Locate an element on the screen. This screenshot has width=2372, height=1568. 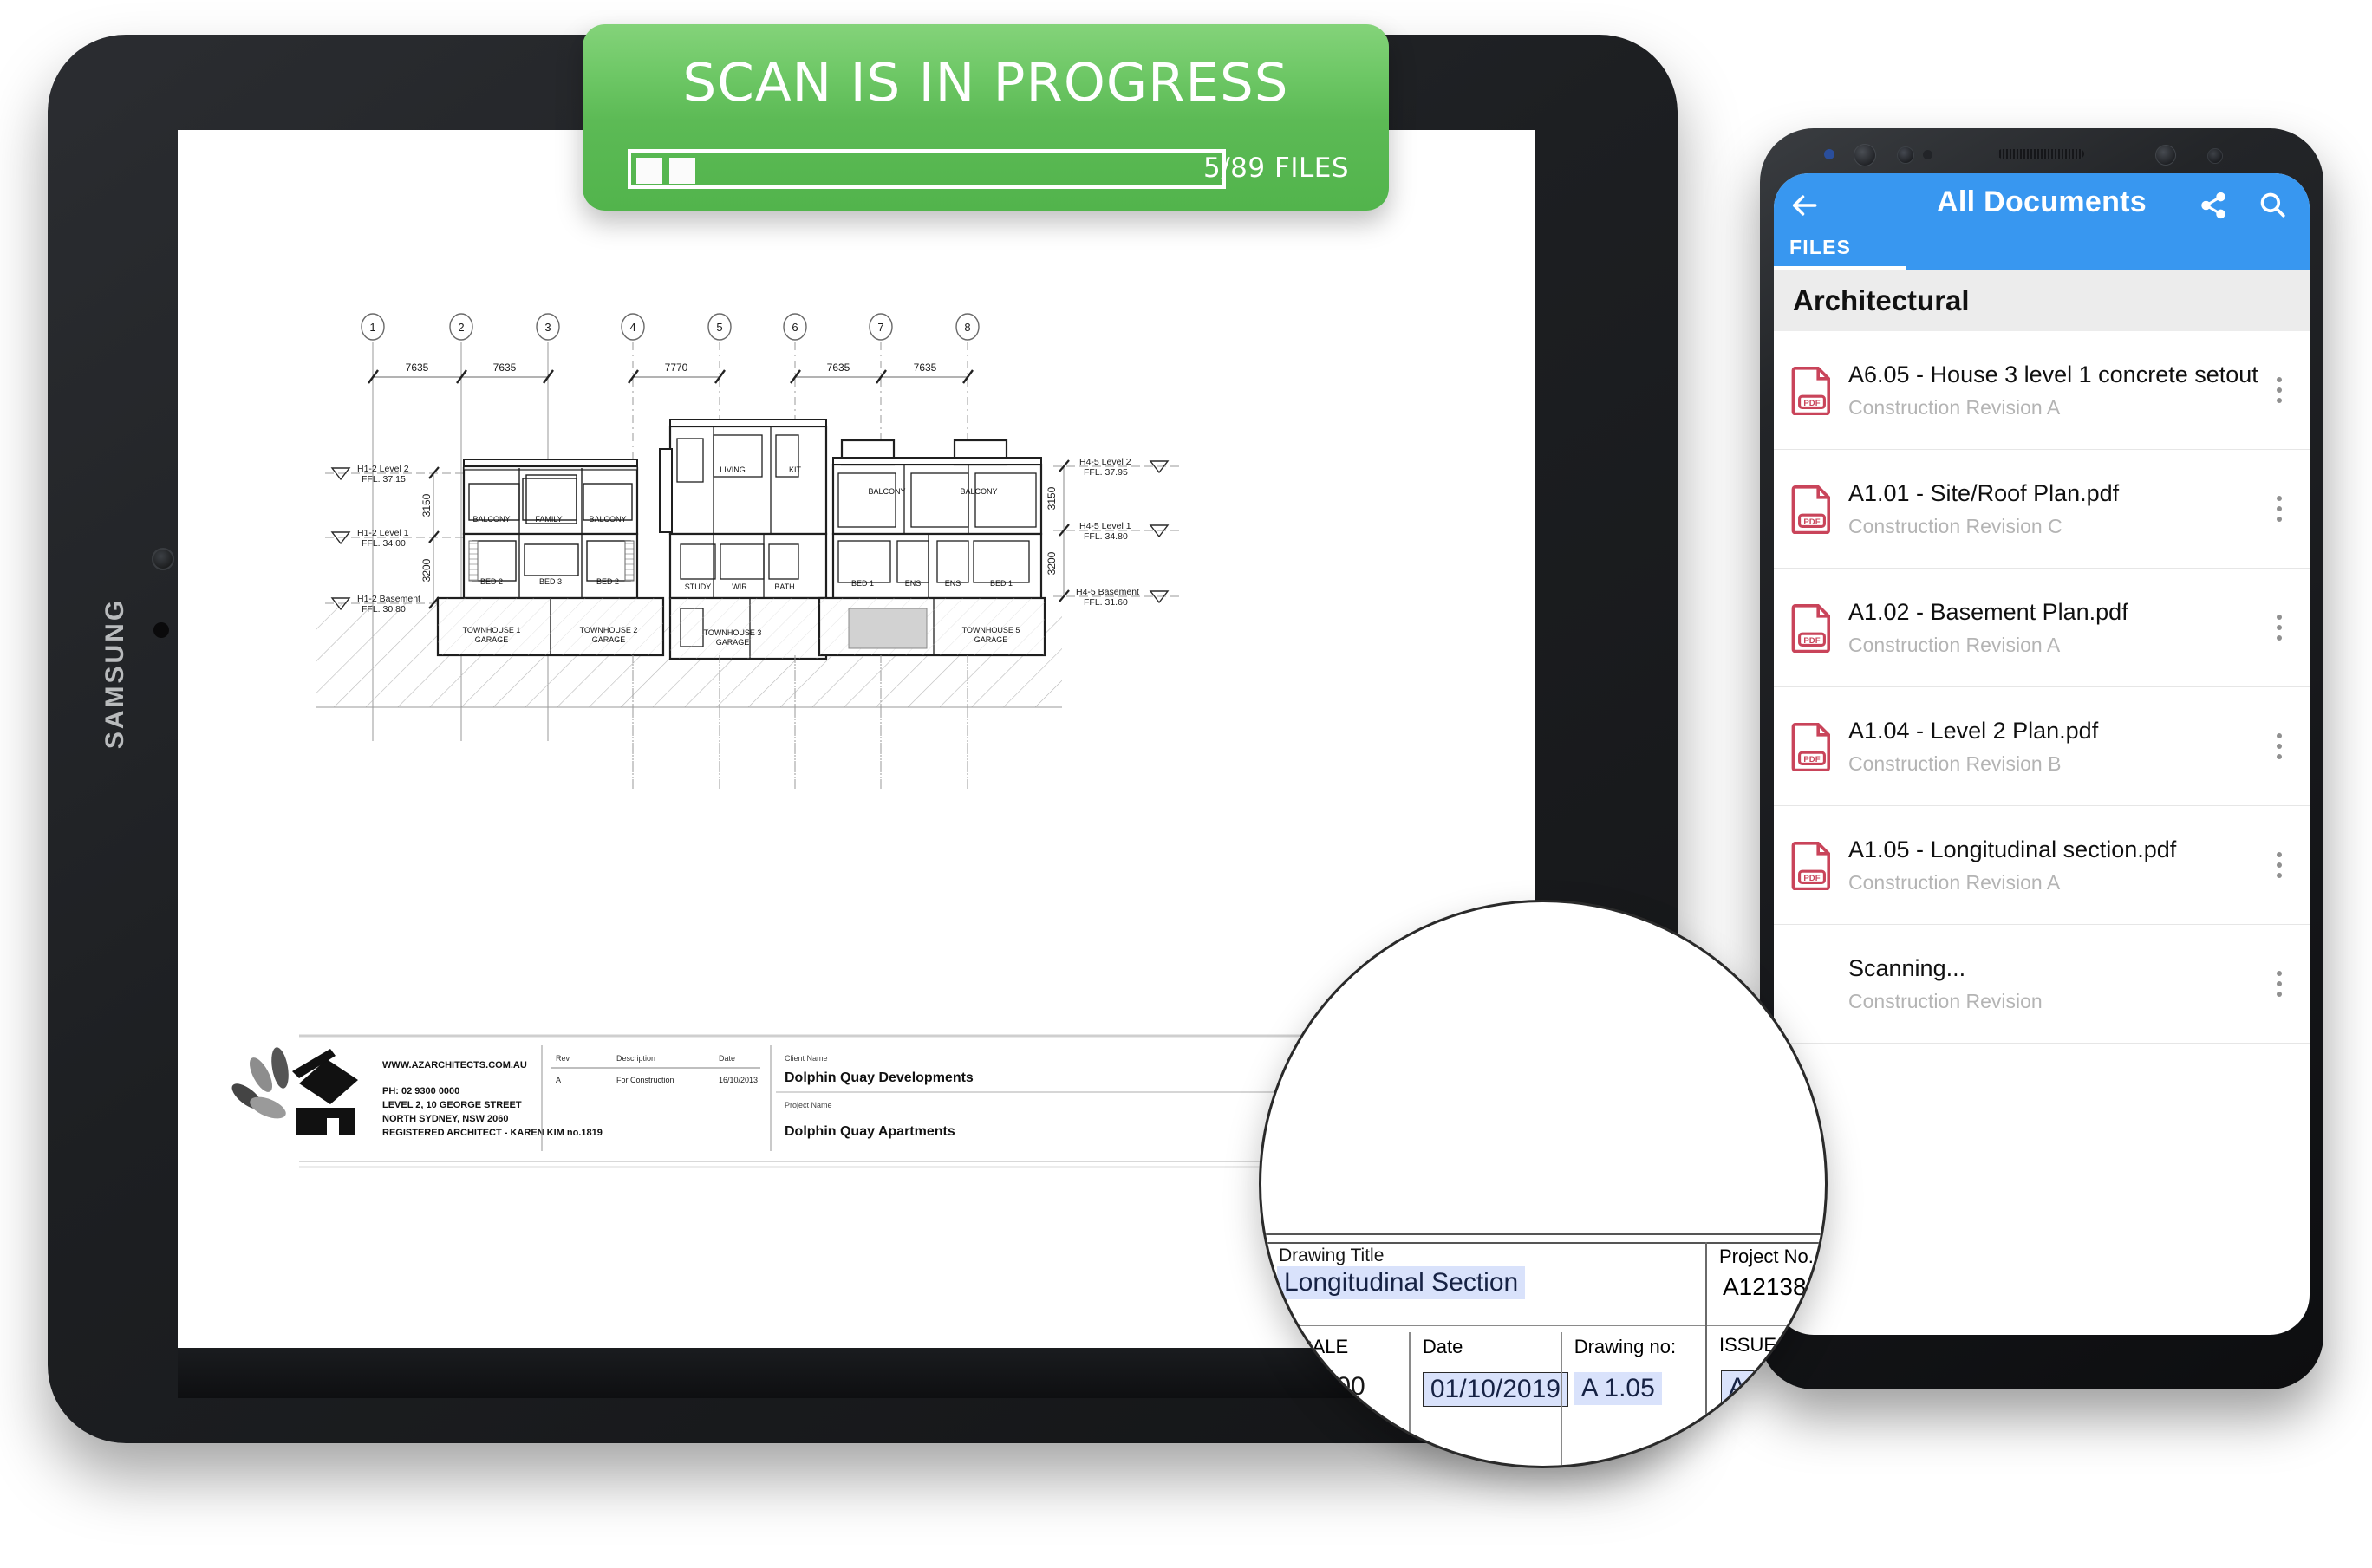
drawing-no-text: A 1.05 is located at coordinates (1618, 1388).